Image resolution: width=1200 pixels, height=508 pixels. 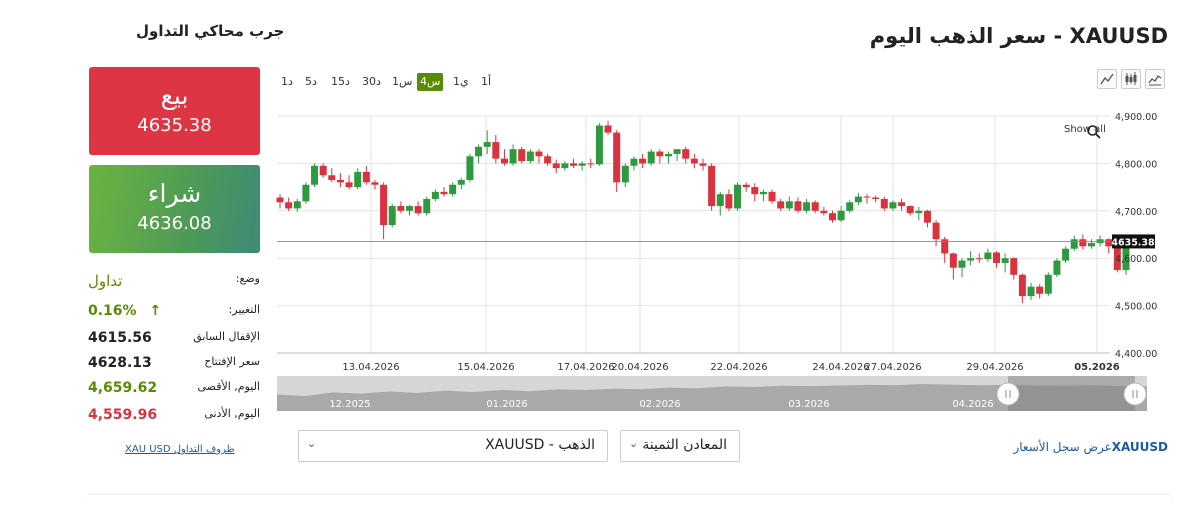 I want to click on navigator-label: 12.2025, so click(x=349, y=404).